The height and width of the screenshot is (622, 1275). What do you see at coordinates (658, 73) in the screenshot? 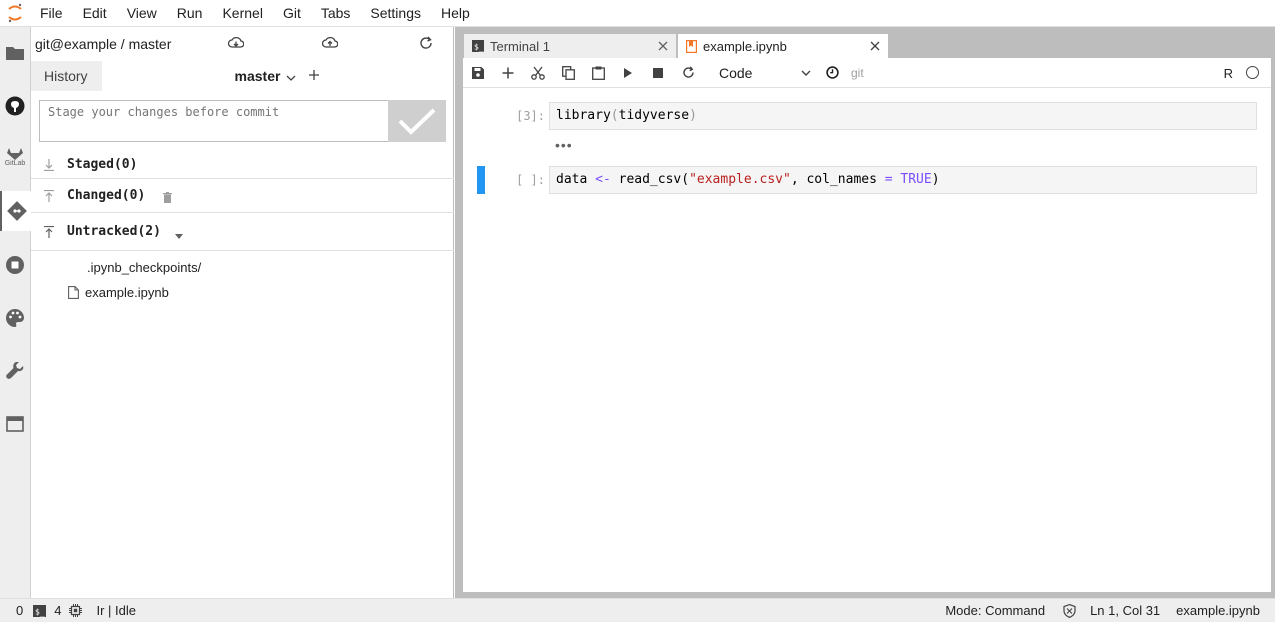
I see `stop-icon` at bounding box center [658, 73].